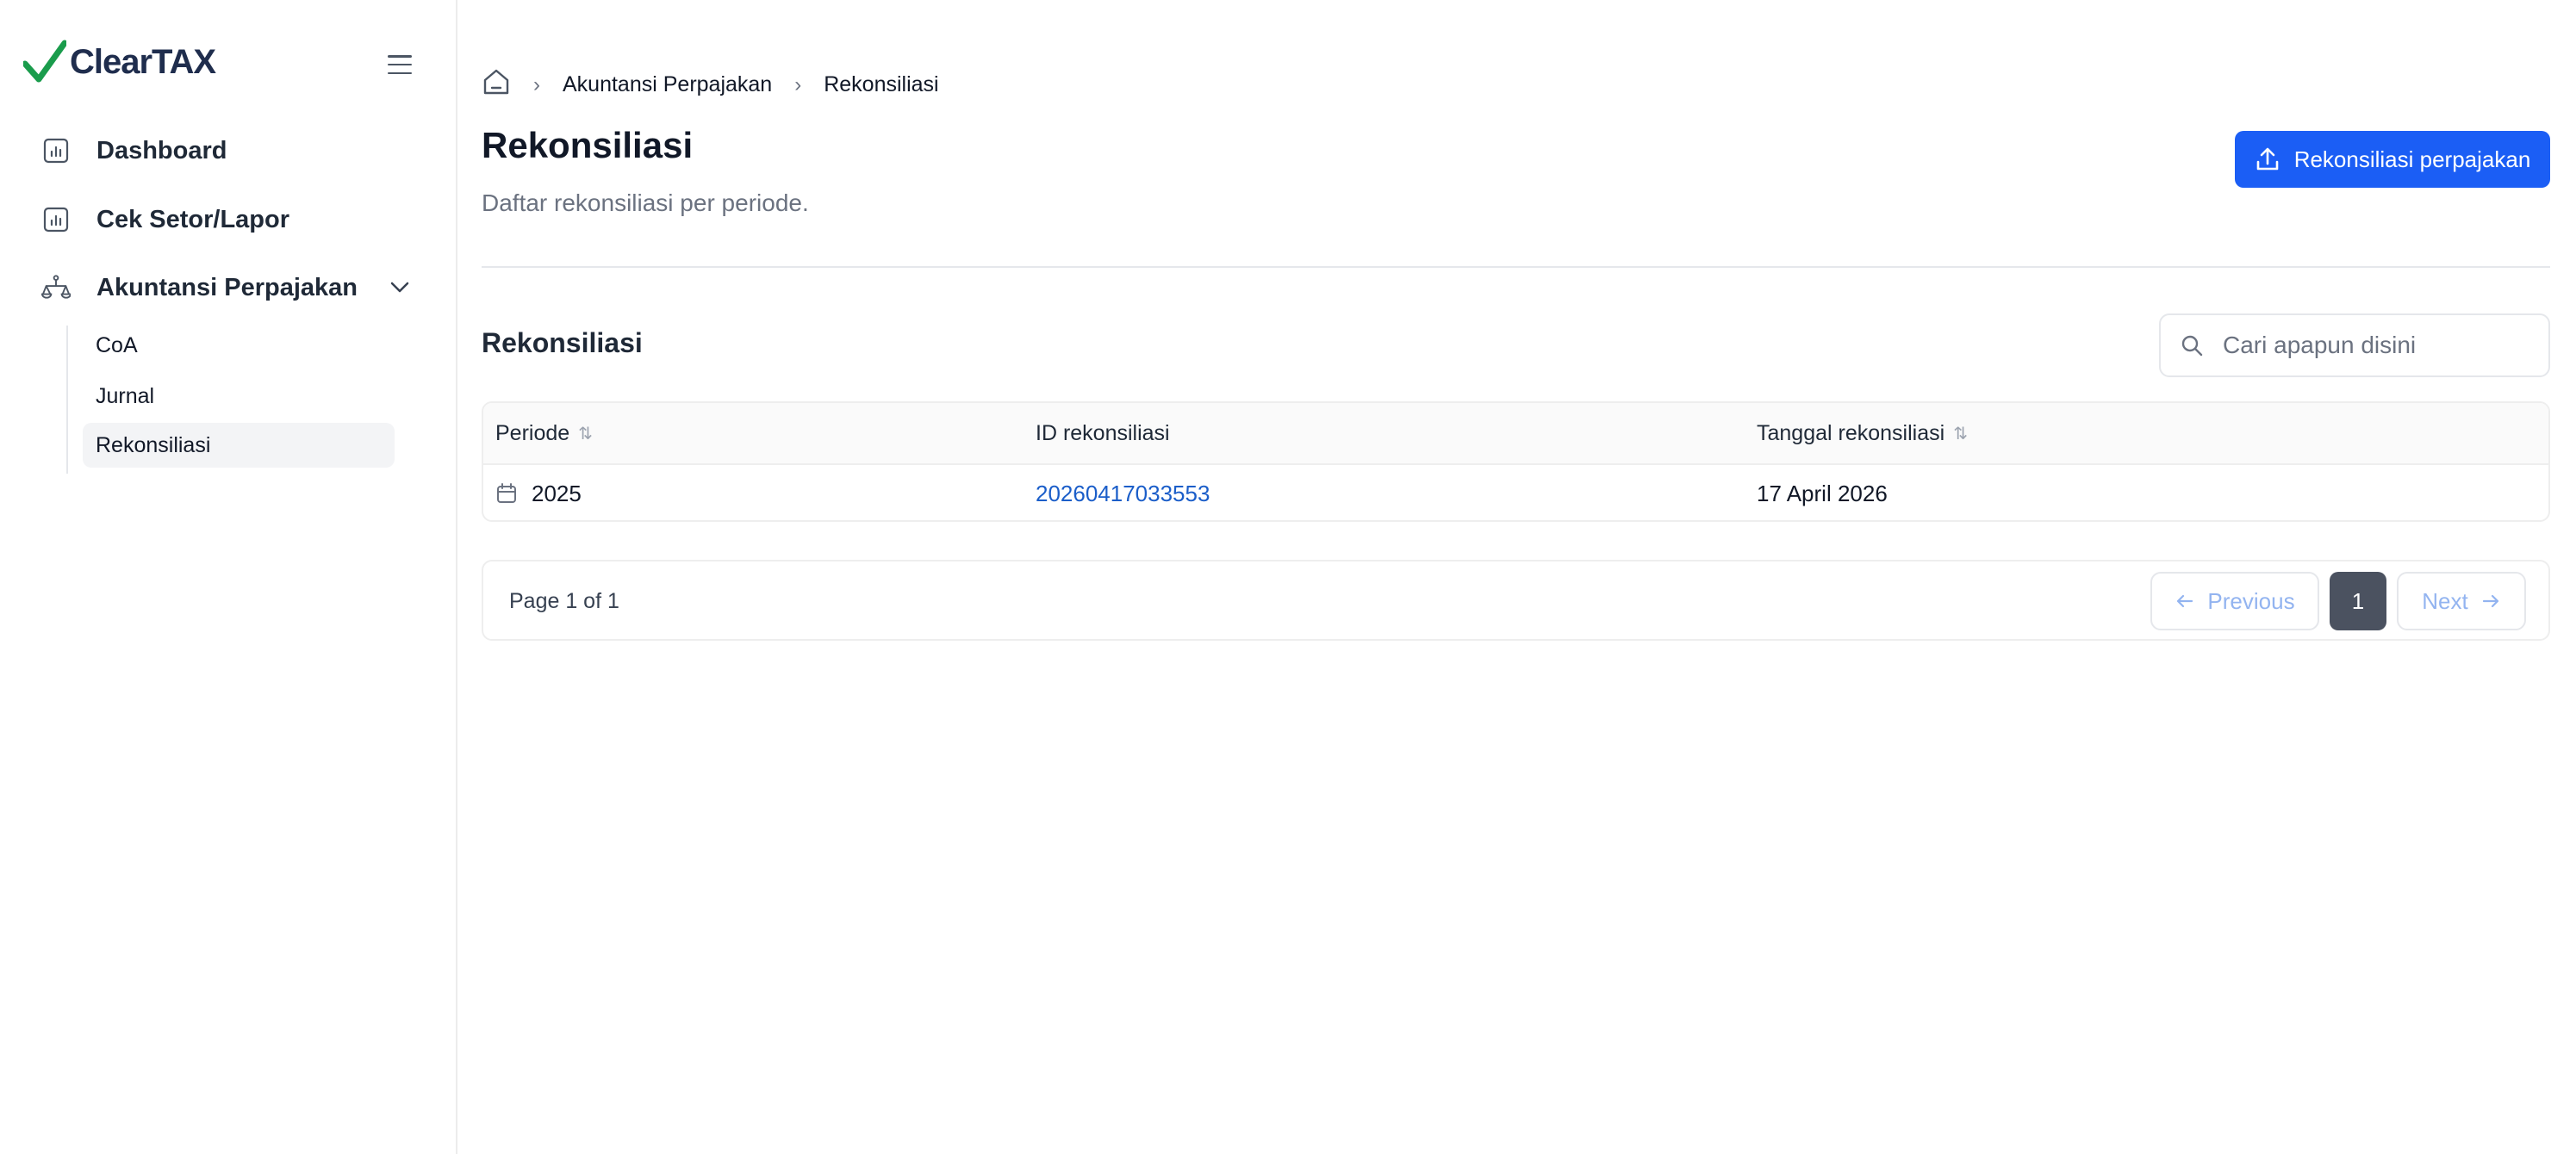 This screenshot has width=2576, height=1154. I want to click on sidebar-item-akuntansi-perpajakan: Akuntansi Perpajakan, so click(200, 287).